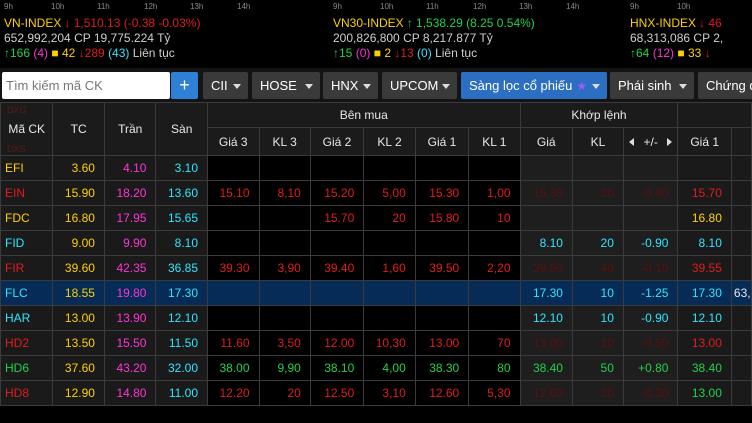 This screenshot has height=423, width=752. I want to click on buy-vol-3-cell: 8,10, so click(284, 193).